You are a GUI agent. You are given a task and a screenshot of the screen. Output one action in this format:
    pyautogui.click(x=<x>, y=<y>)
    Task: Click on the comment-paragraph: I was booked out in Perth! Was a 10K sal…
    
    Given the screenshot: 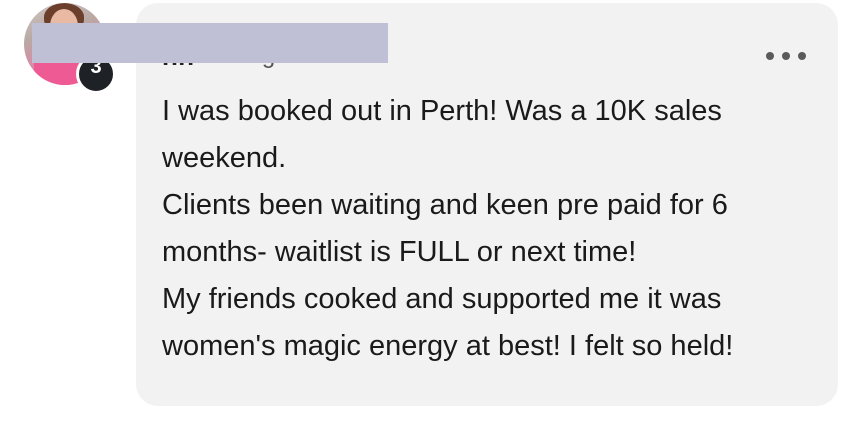 What is the action you would take?
    pyautogui.click(x=442, y=134)
    